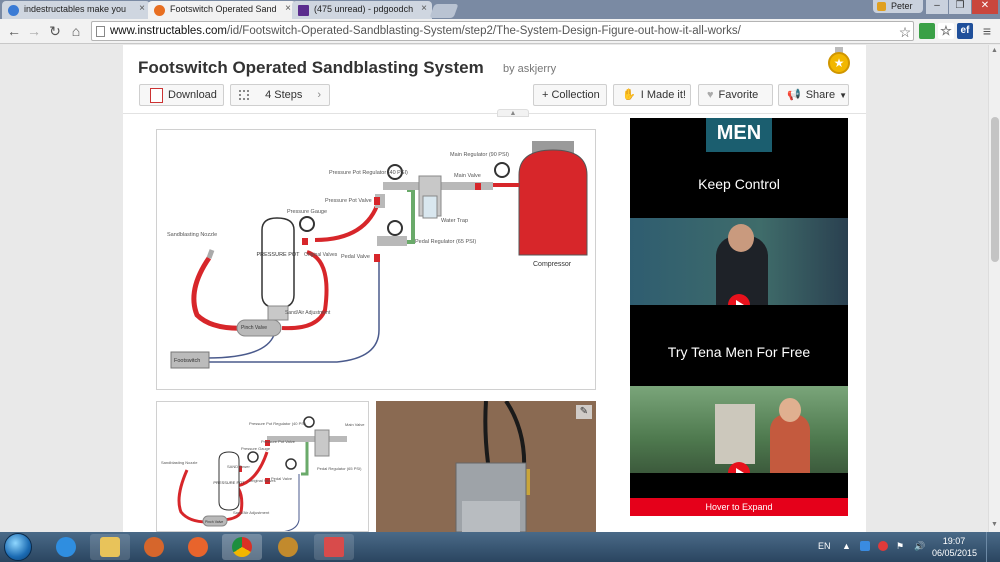 The height and width of the screenshot is (562, 1000). I want to click on page-scrollbar: ▲ ▼, so click(994, 288).